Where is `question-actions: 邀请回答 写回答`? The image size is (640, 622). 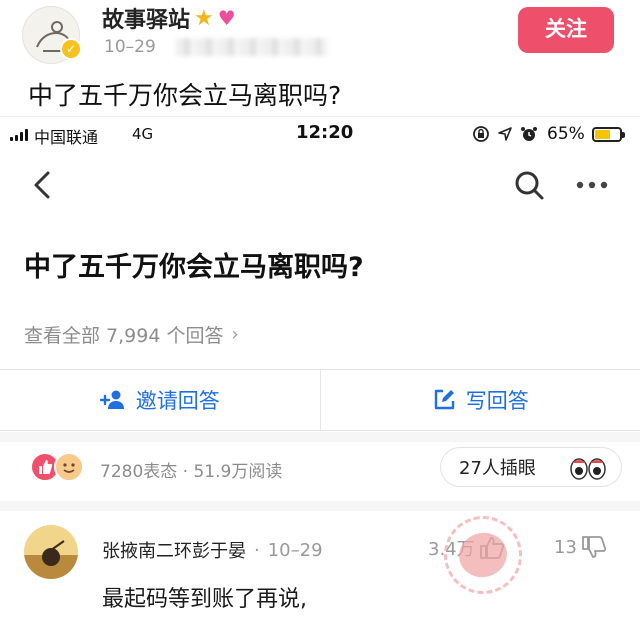
question-actions: 邀请回答 写回答 is located at coordinates (320, 400).